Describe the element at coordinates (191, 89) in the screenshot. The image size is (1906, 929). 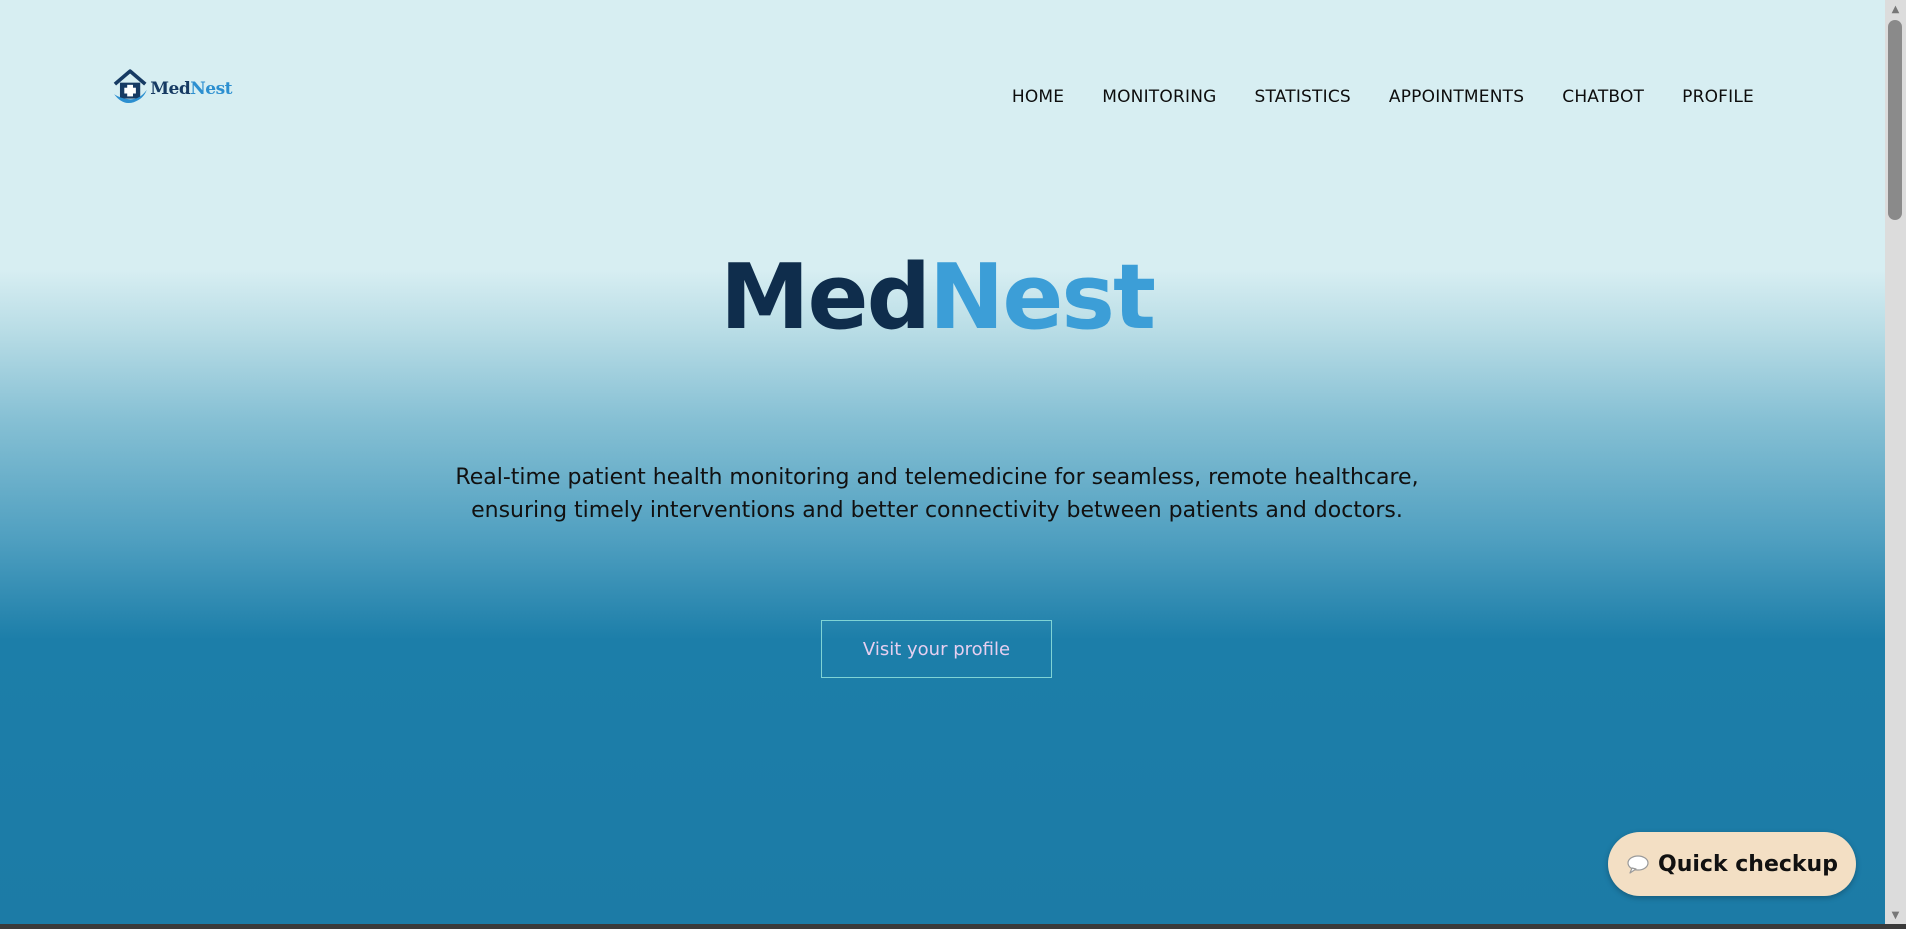
I see `logo-wordmark: MedNest` at that location.